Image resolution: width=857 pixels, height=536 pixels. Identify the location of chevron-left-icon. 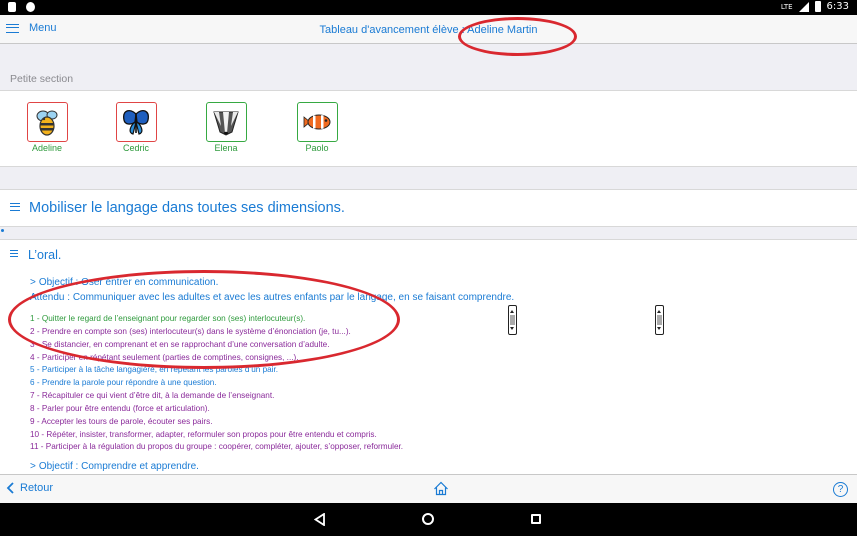
(10, 488).